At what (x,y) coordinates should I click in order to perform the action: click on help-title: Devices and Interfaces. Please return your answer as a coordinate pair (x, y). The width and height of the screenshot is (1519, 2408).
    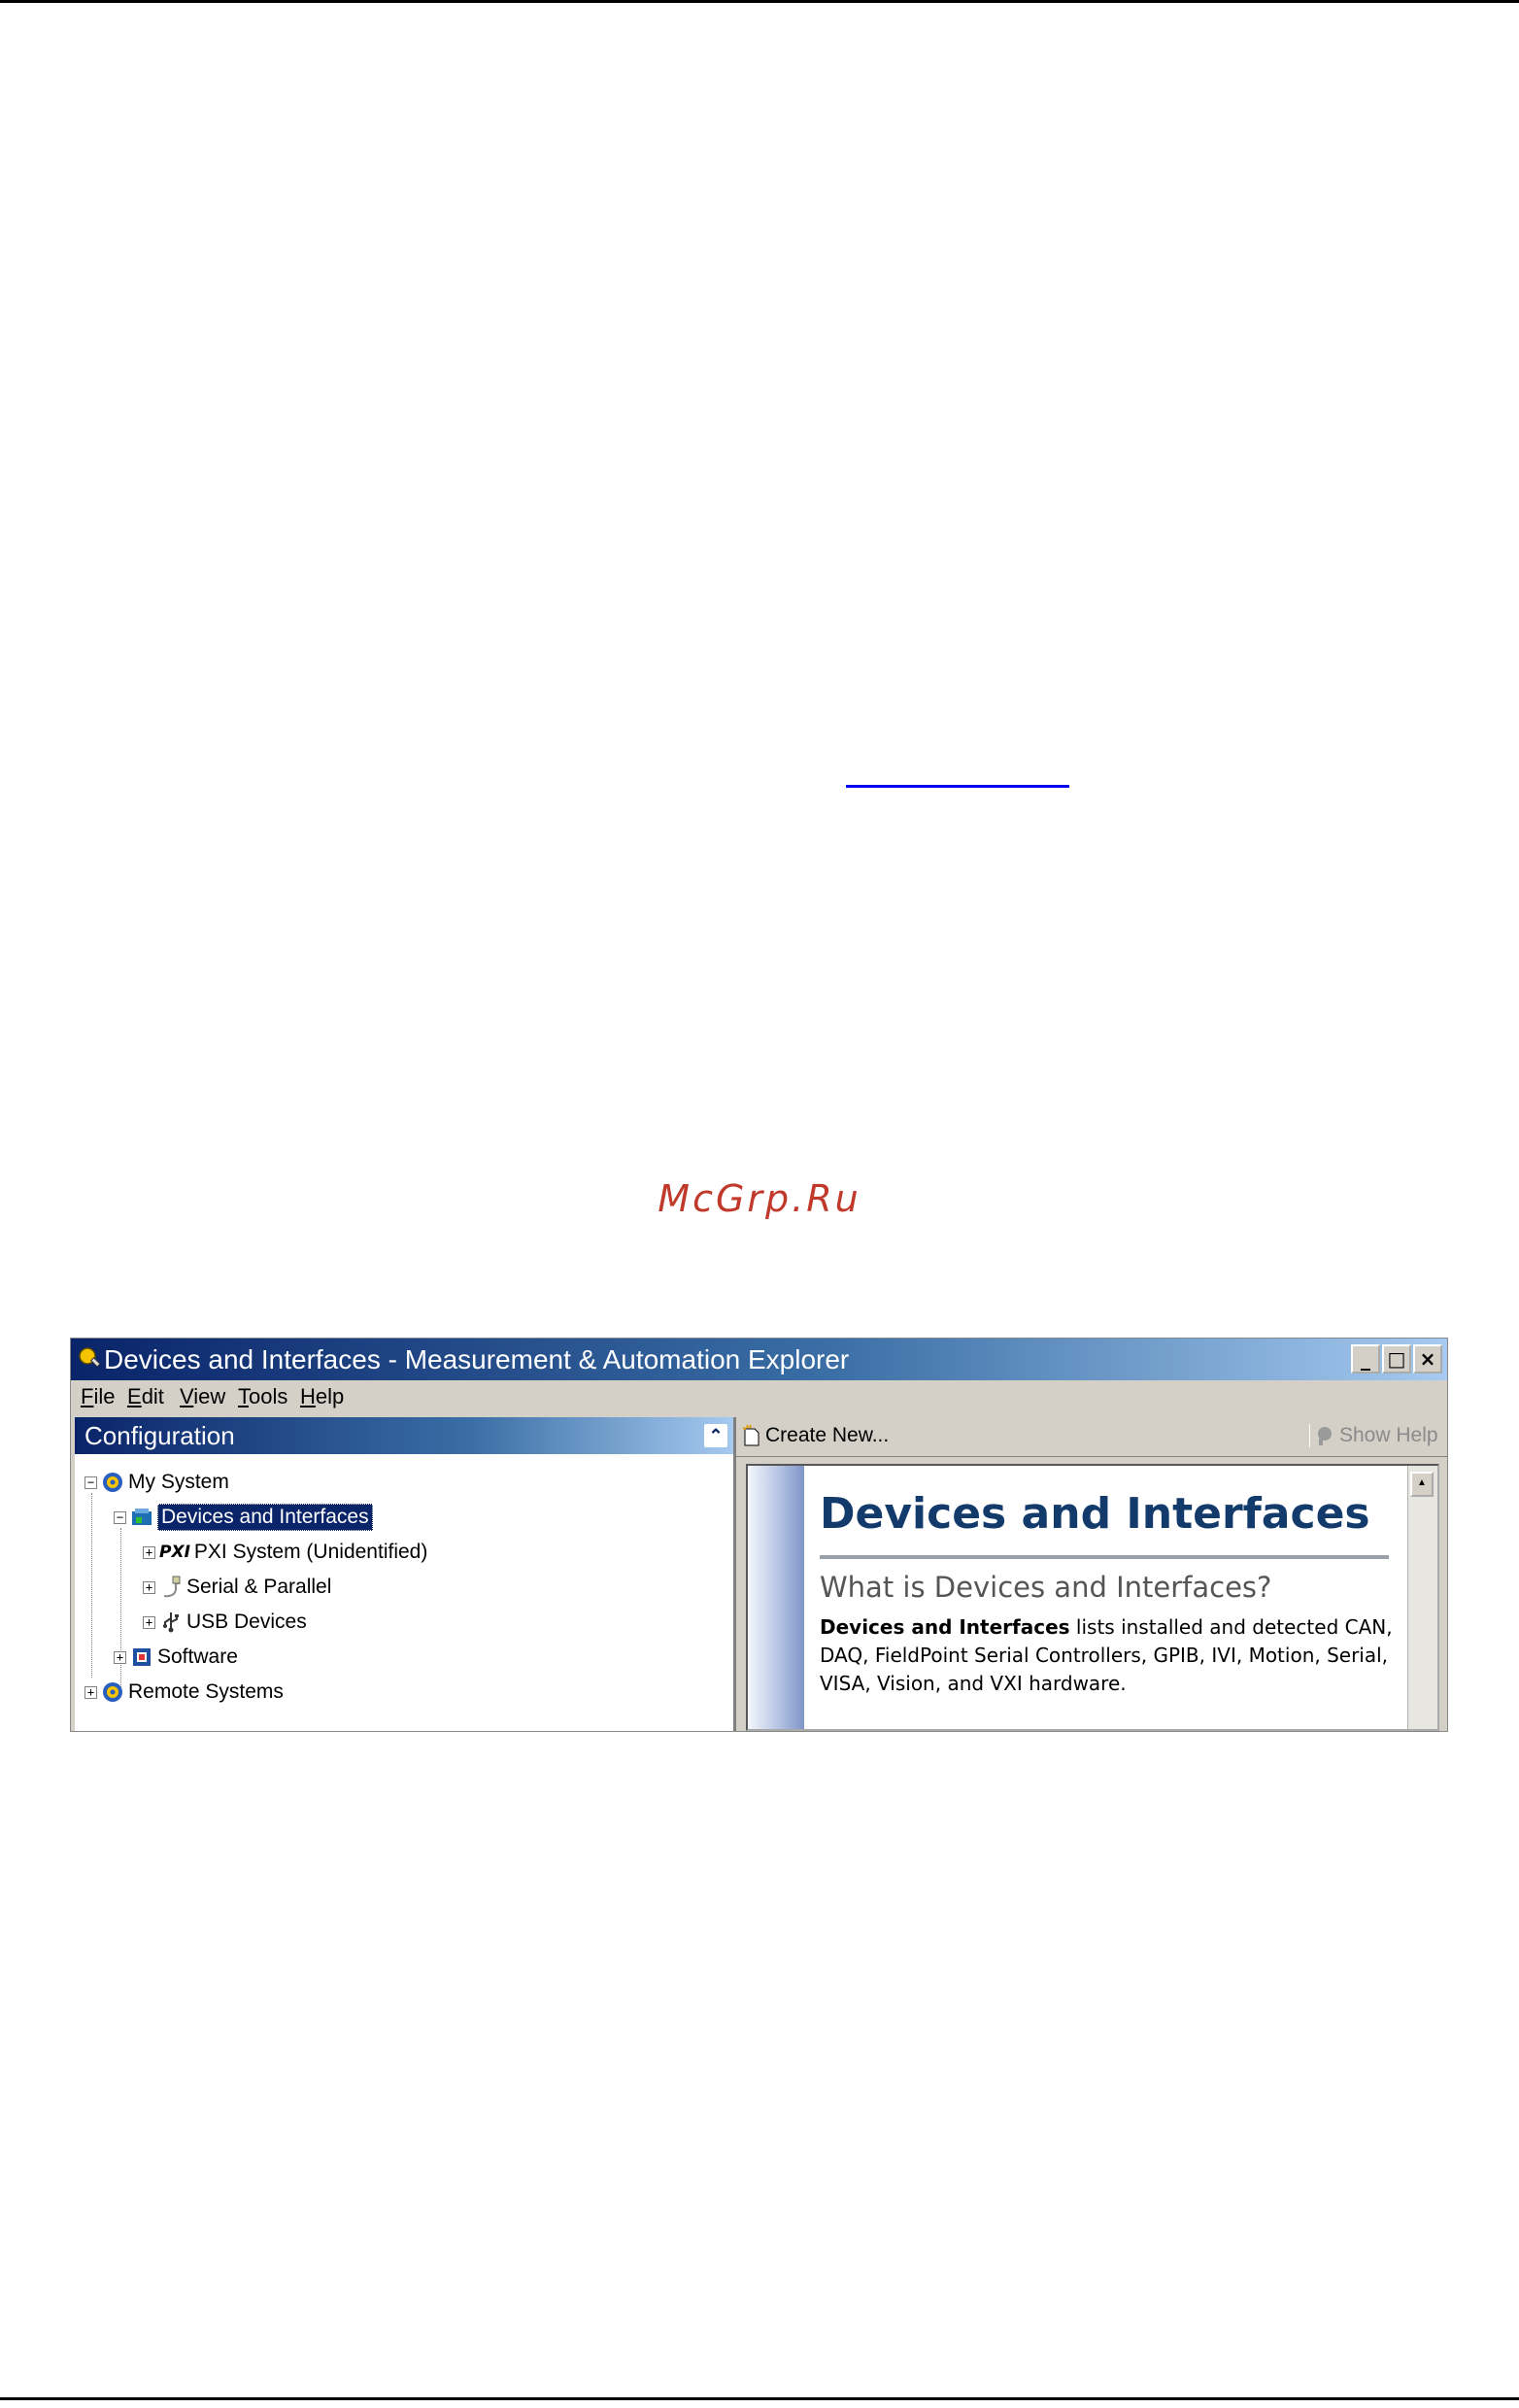
    Looking at the image, I should click on (1095, 1514).